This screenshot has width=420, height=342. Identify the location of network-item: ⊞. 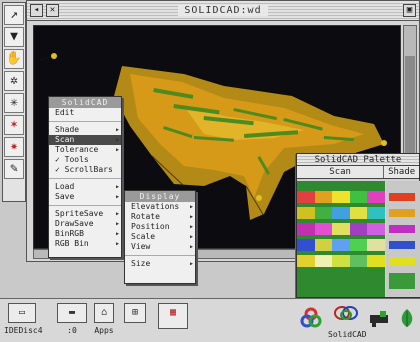
(135, 313).